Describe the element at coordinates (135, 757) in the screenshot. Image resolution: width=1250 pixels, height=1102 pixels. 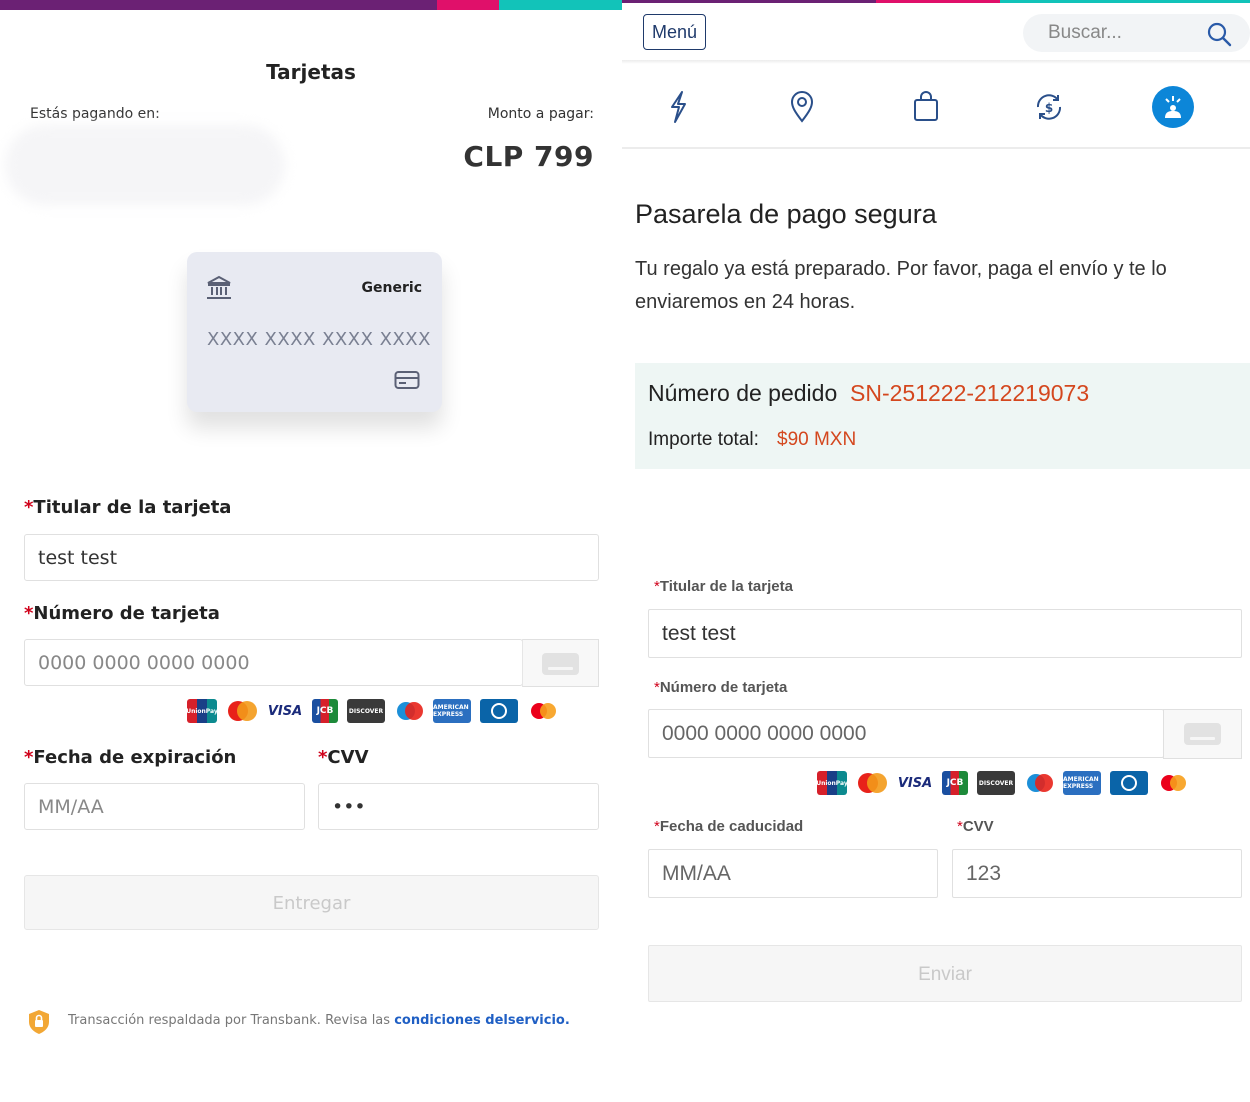
I see `expiry-label-text: Fecha de expiración` at that location.